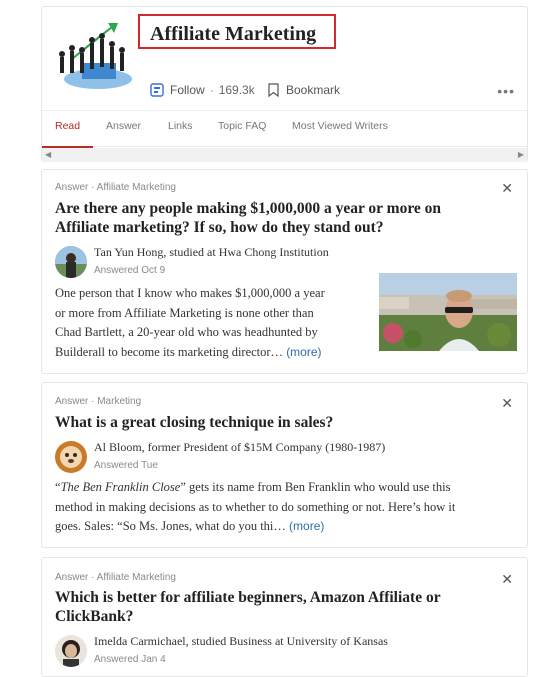  What do you see at coordinates (521, 154) in the screenshot?
I see `scroll-right-icon: ▶` at bounding box center [521, 154].